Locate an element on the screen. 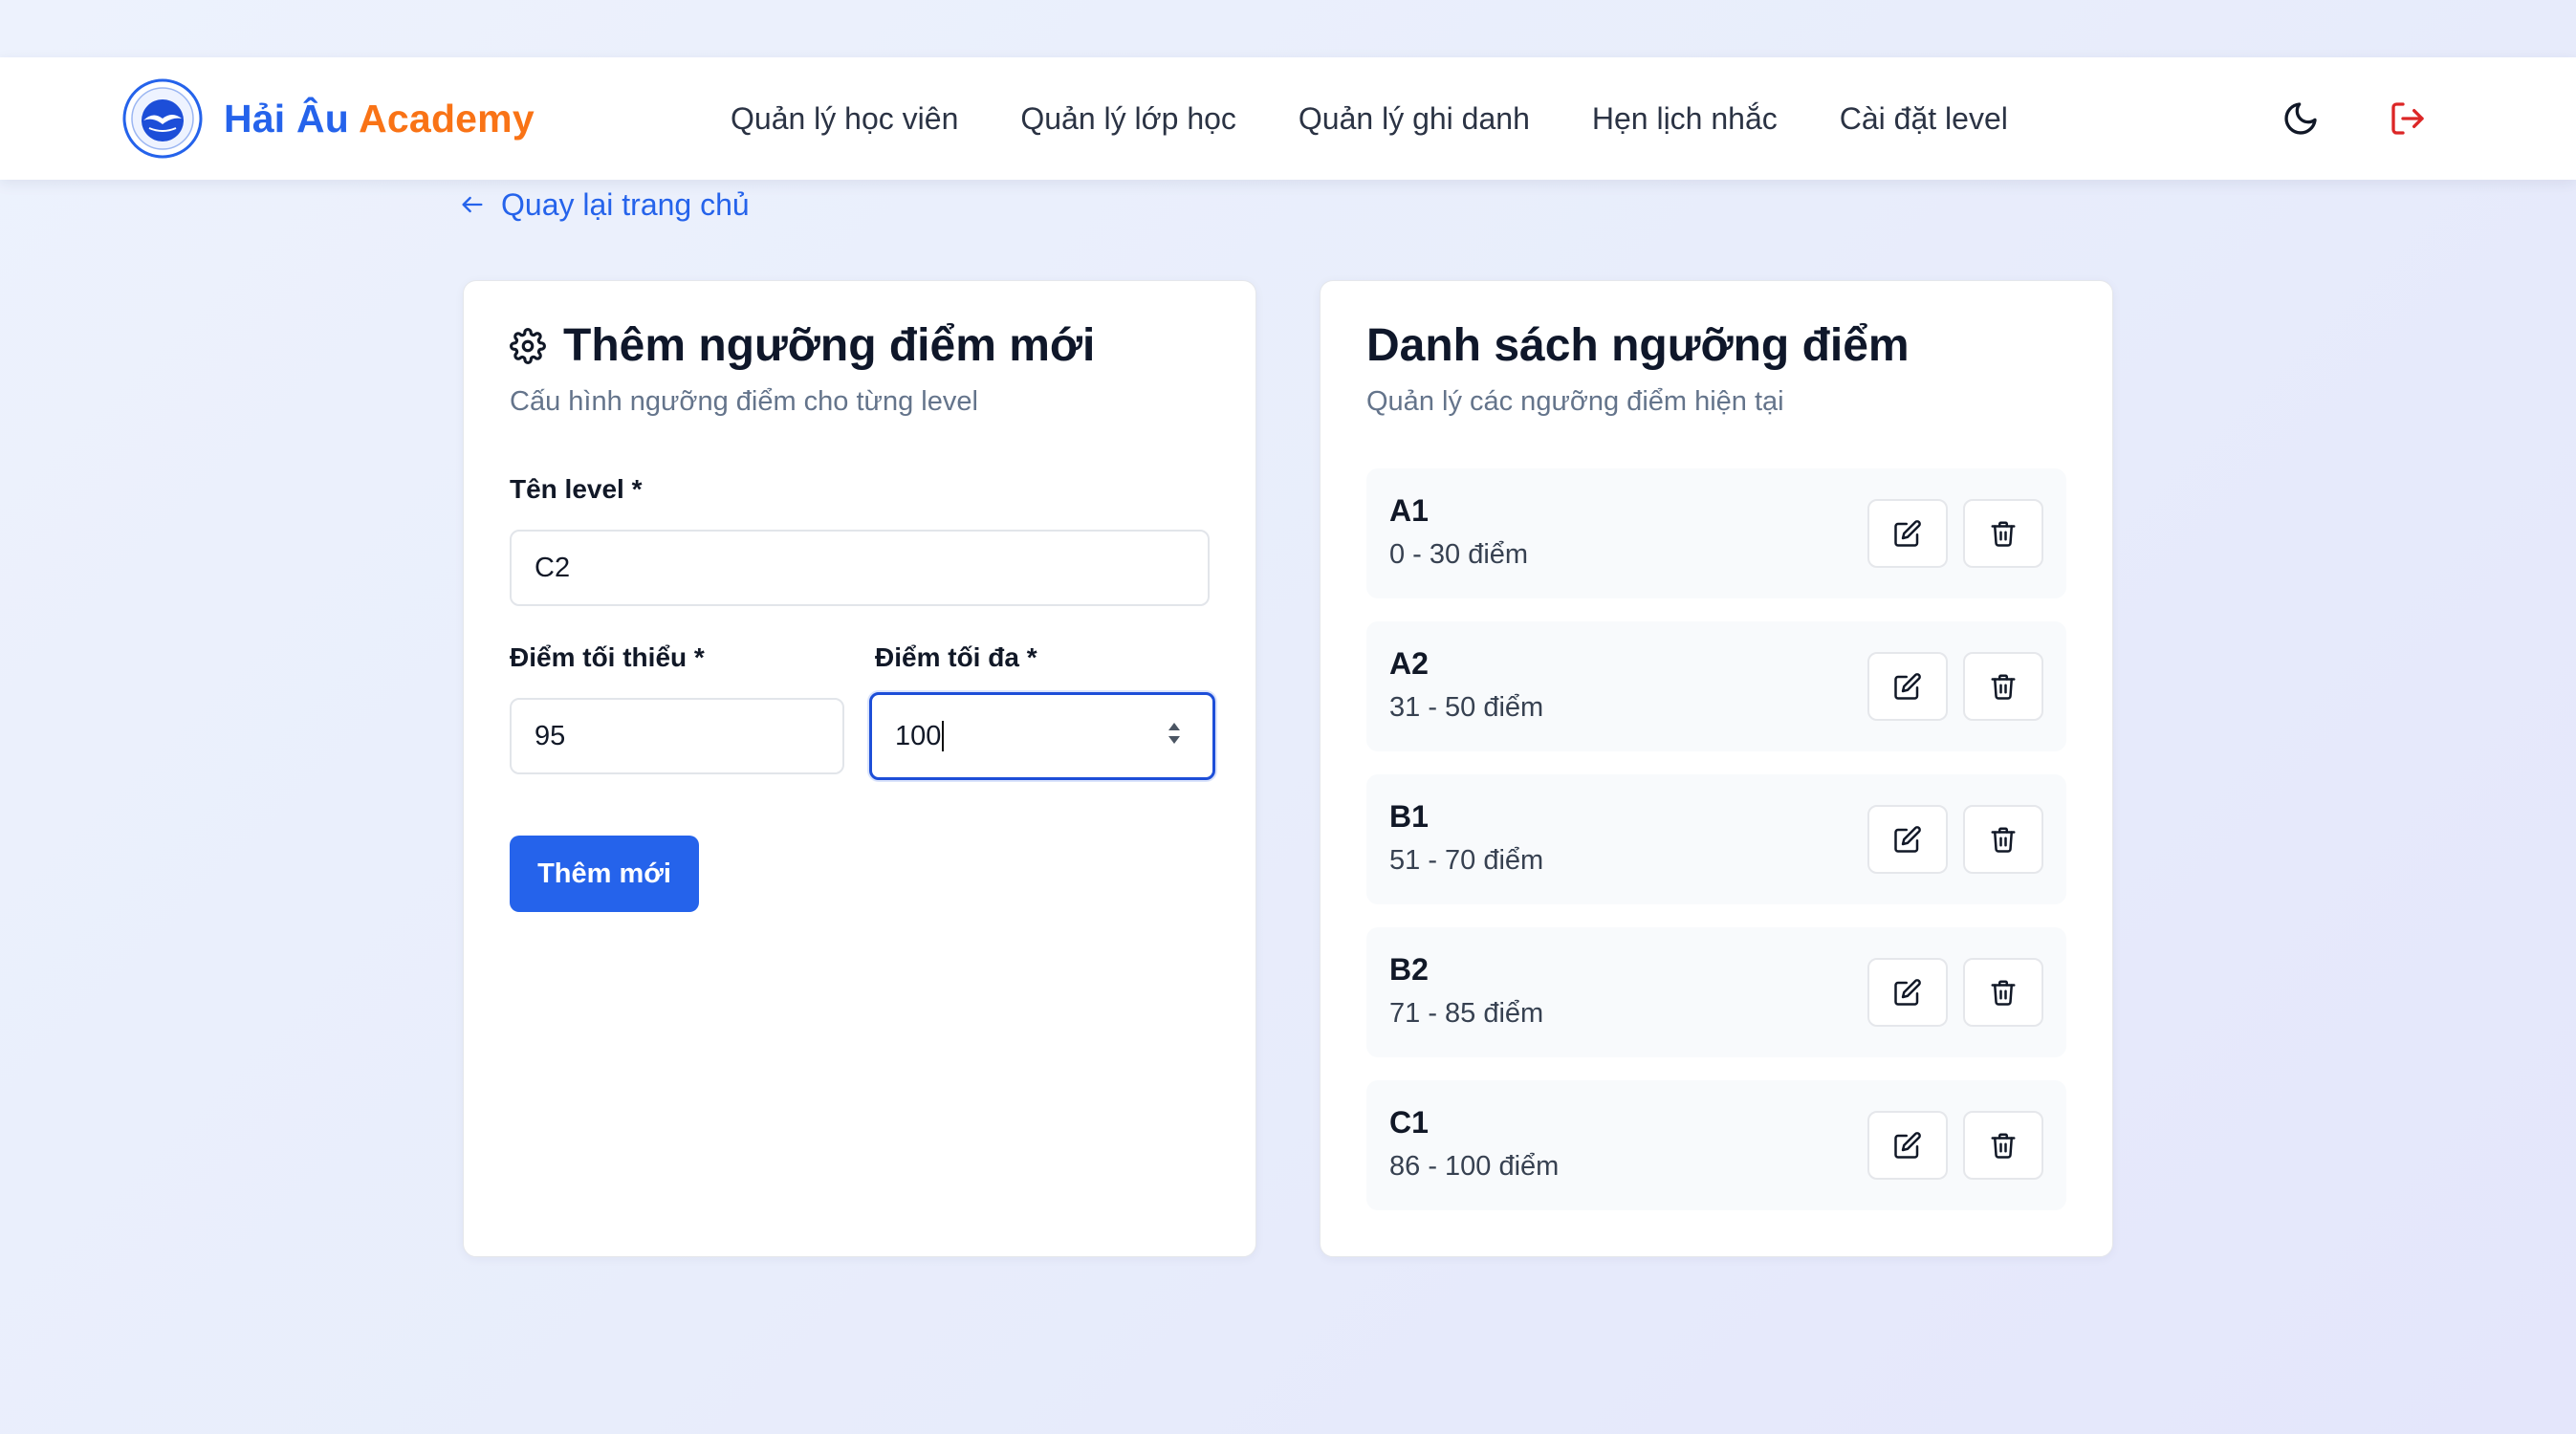  logout-button is located at coordinates (2408, 118).